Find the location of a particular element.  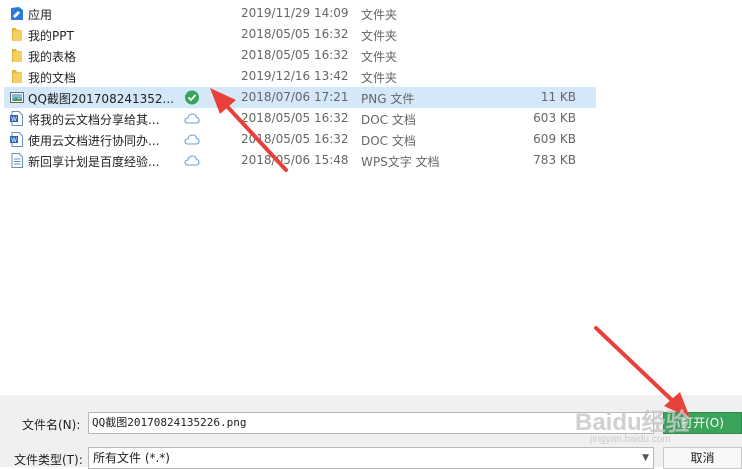

file-type: WPS文字 文档 is located at coordinates (400, 162).